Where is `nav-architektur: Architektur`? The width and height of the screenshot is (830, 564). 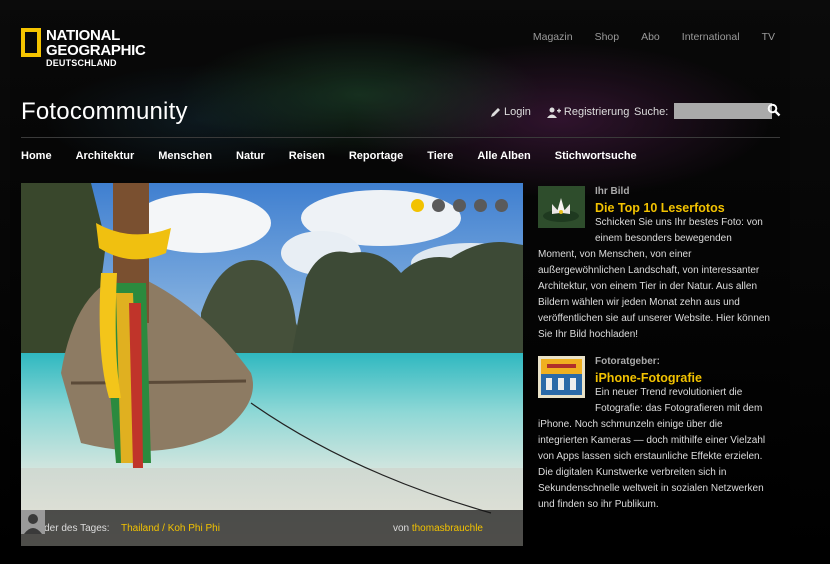
nav-architektur: Architektur is located at coordinates (105, 156).